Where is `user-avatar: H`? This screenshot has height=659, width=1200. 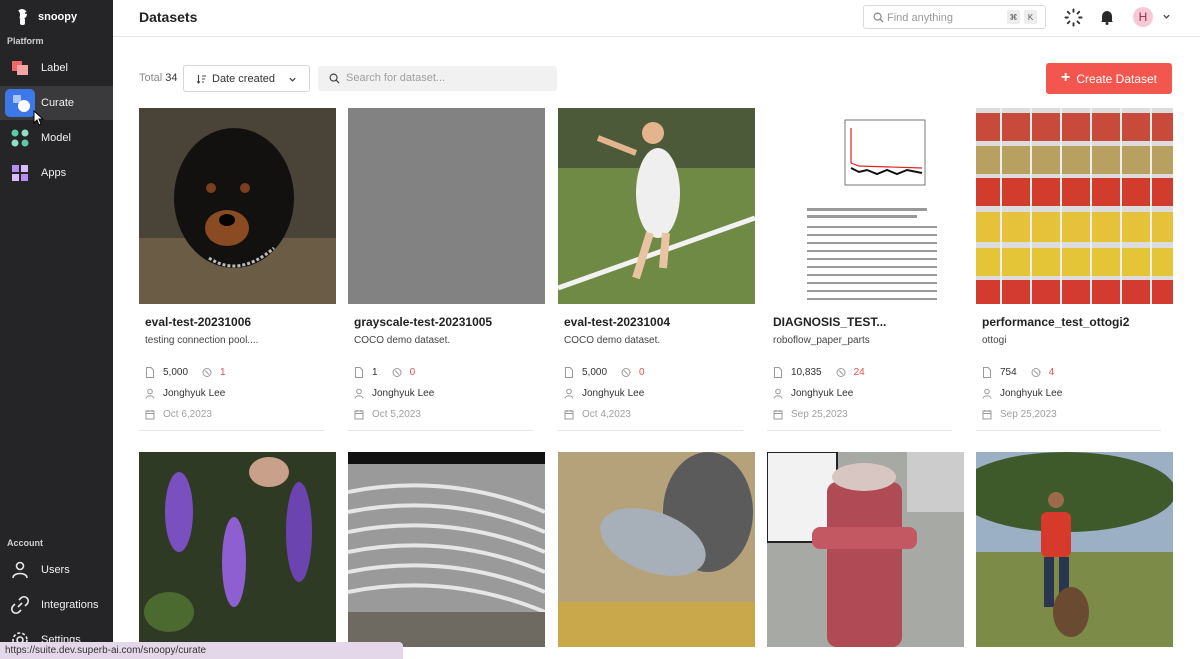
user-avatar: H is located at coordinates (1143, 17).